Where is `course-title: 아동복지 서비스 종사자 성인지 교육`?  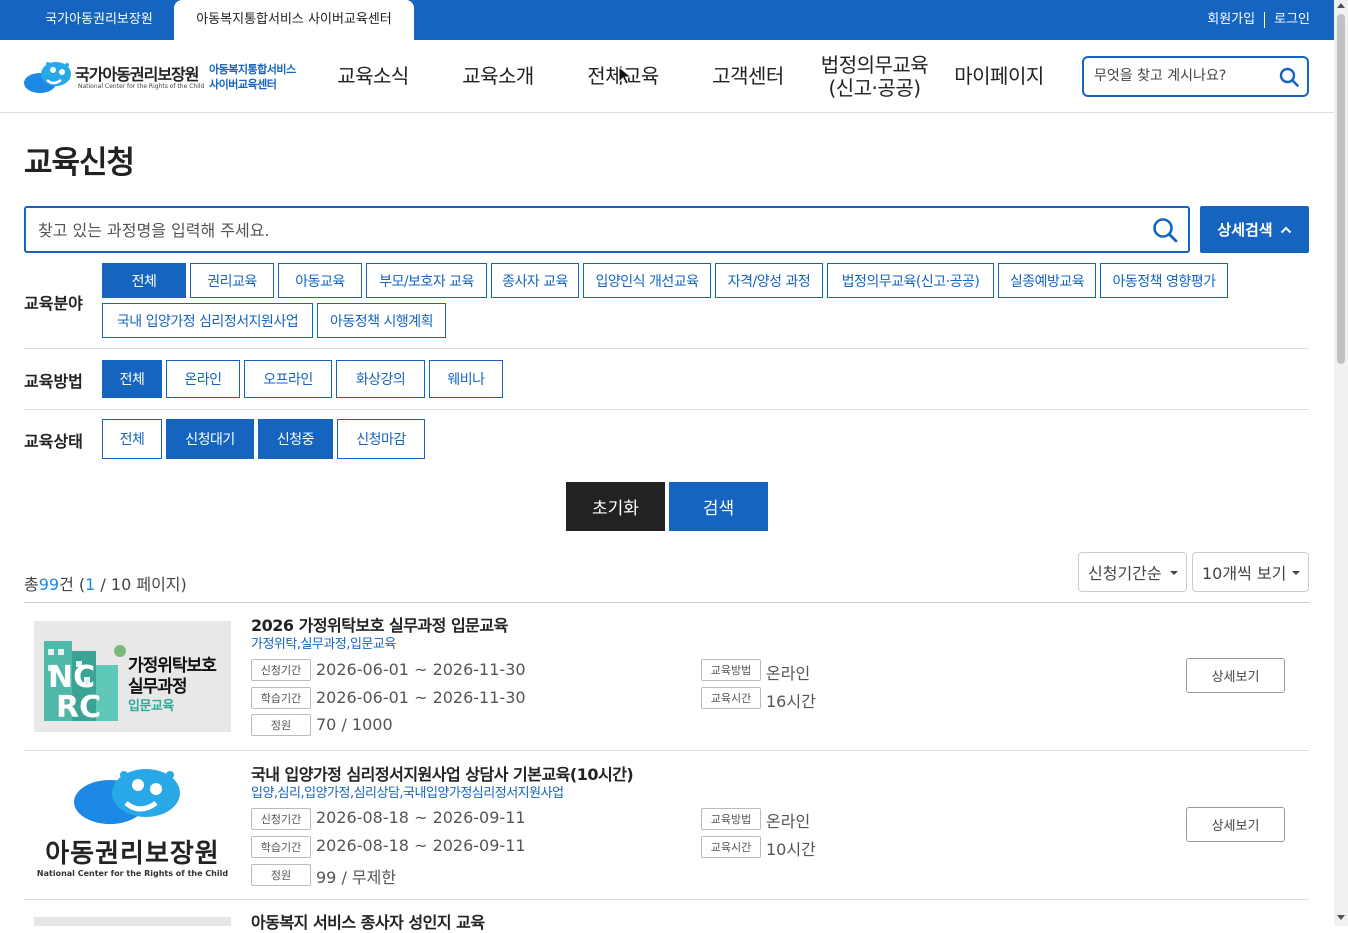
course-title: 아동복지 서비스 종사자 성인지 교육 is located at coordinates (368, 921).